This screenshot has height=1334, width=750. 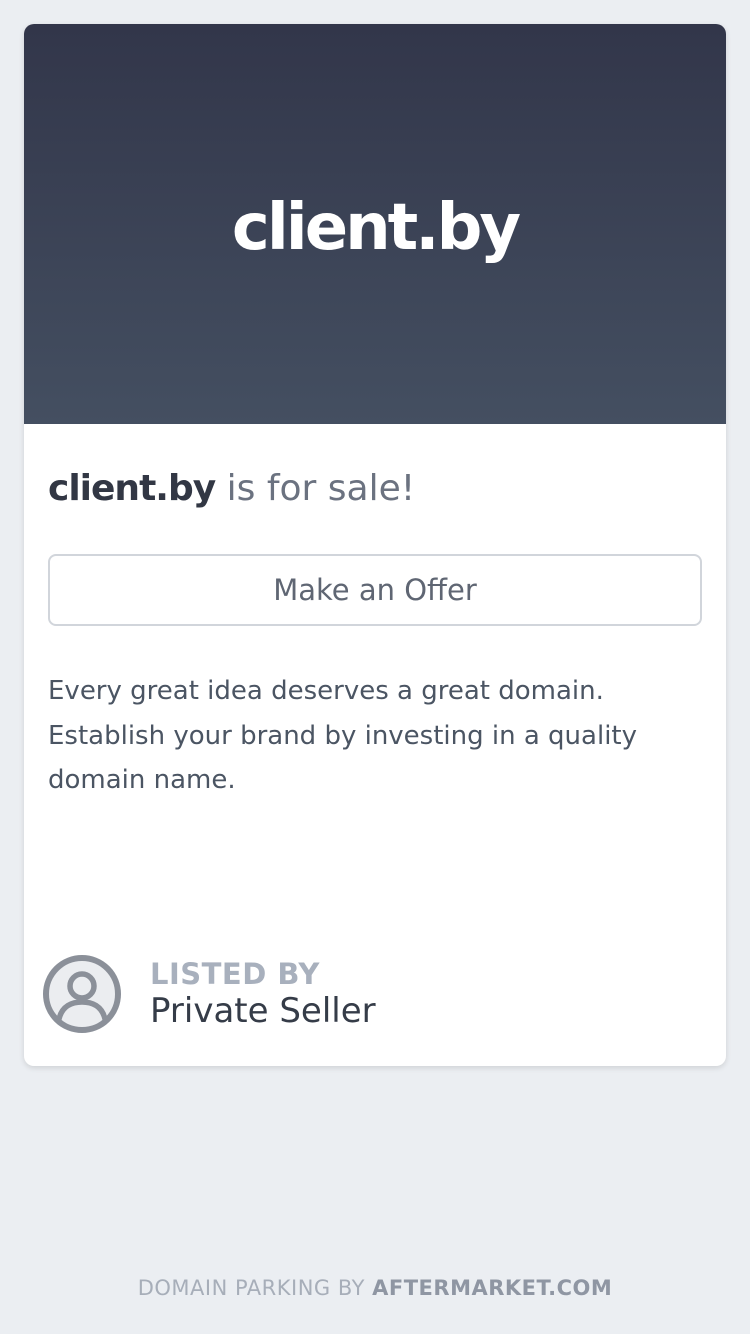 What do you see at coordinates (375, 590) in the screenshot?
I see `make-offer-button: Make an Offer` at bounding box center [375, 590].